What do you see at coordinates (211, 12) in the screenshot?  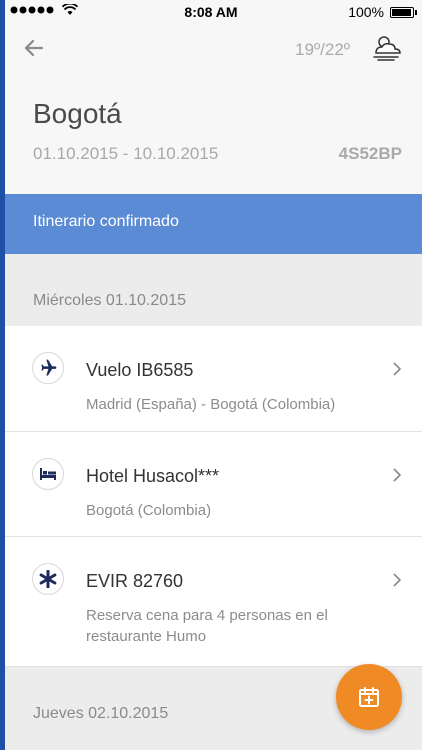 I see `status-bar: 8:08 AM 100%` at bounding box center [211, 12].